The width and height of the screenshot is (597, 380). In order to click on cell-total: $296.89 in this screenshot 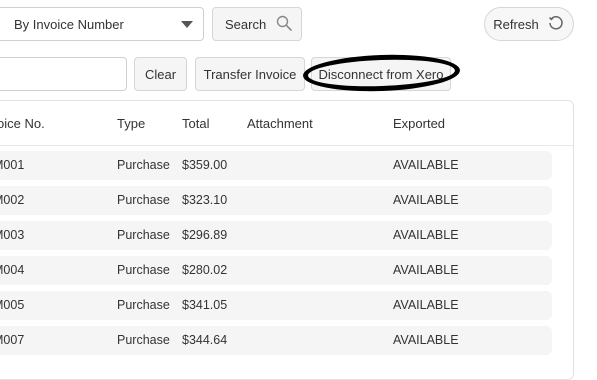, I will do `click(205, 235)`.